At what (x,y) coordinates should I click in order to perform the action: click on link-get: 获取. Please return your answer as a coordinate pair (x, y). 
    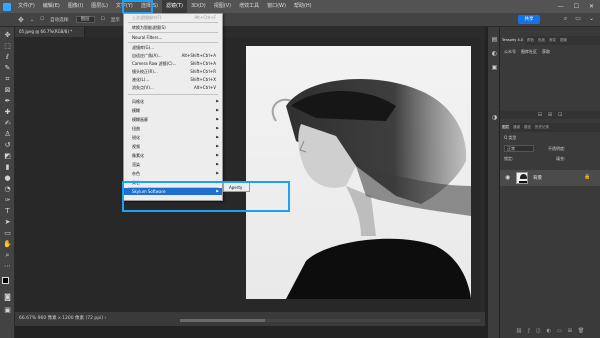
    Looking at the image, I should click on (546, 52).